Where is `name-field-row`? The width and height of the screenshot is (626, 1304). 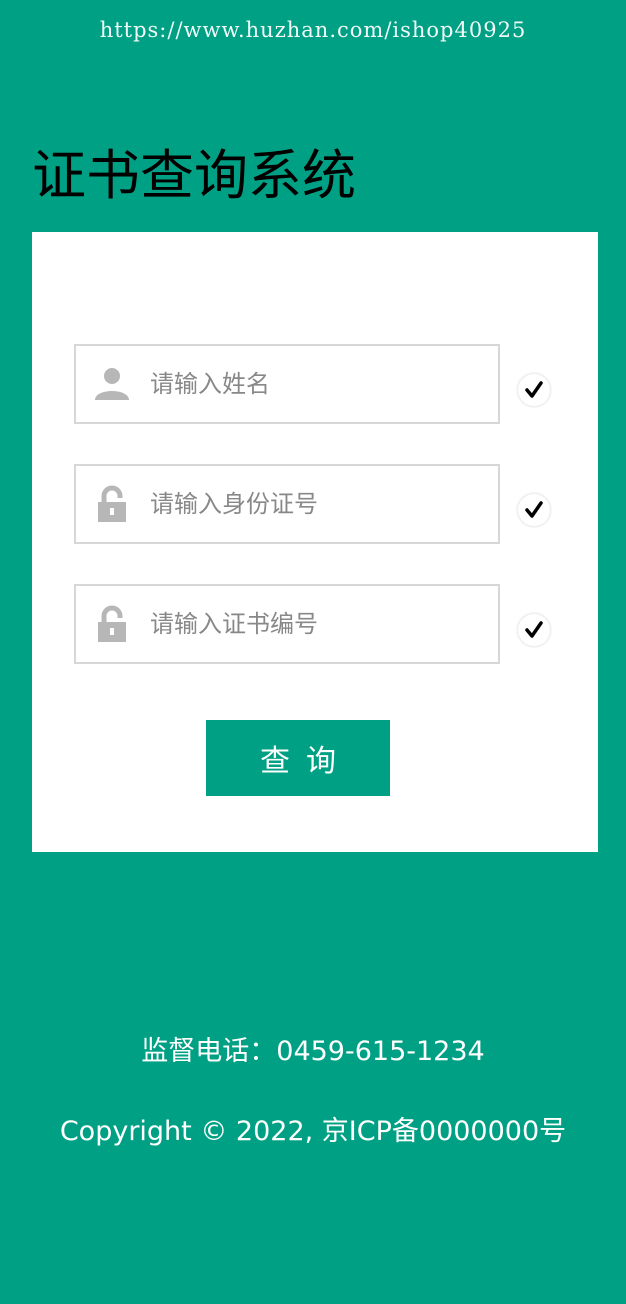 name-field-row is located at coordinates (329, 384).